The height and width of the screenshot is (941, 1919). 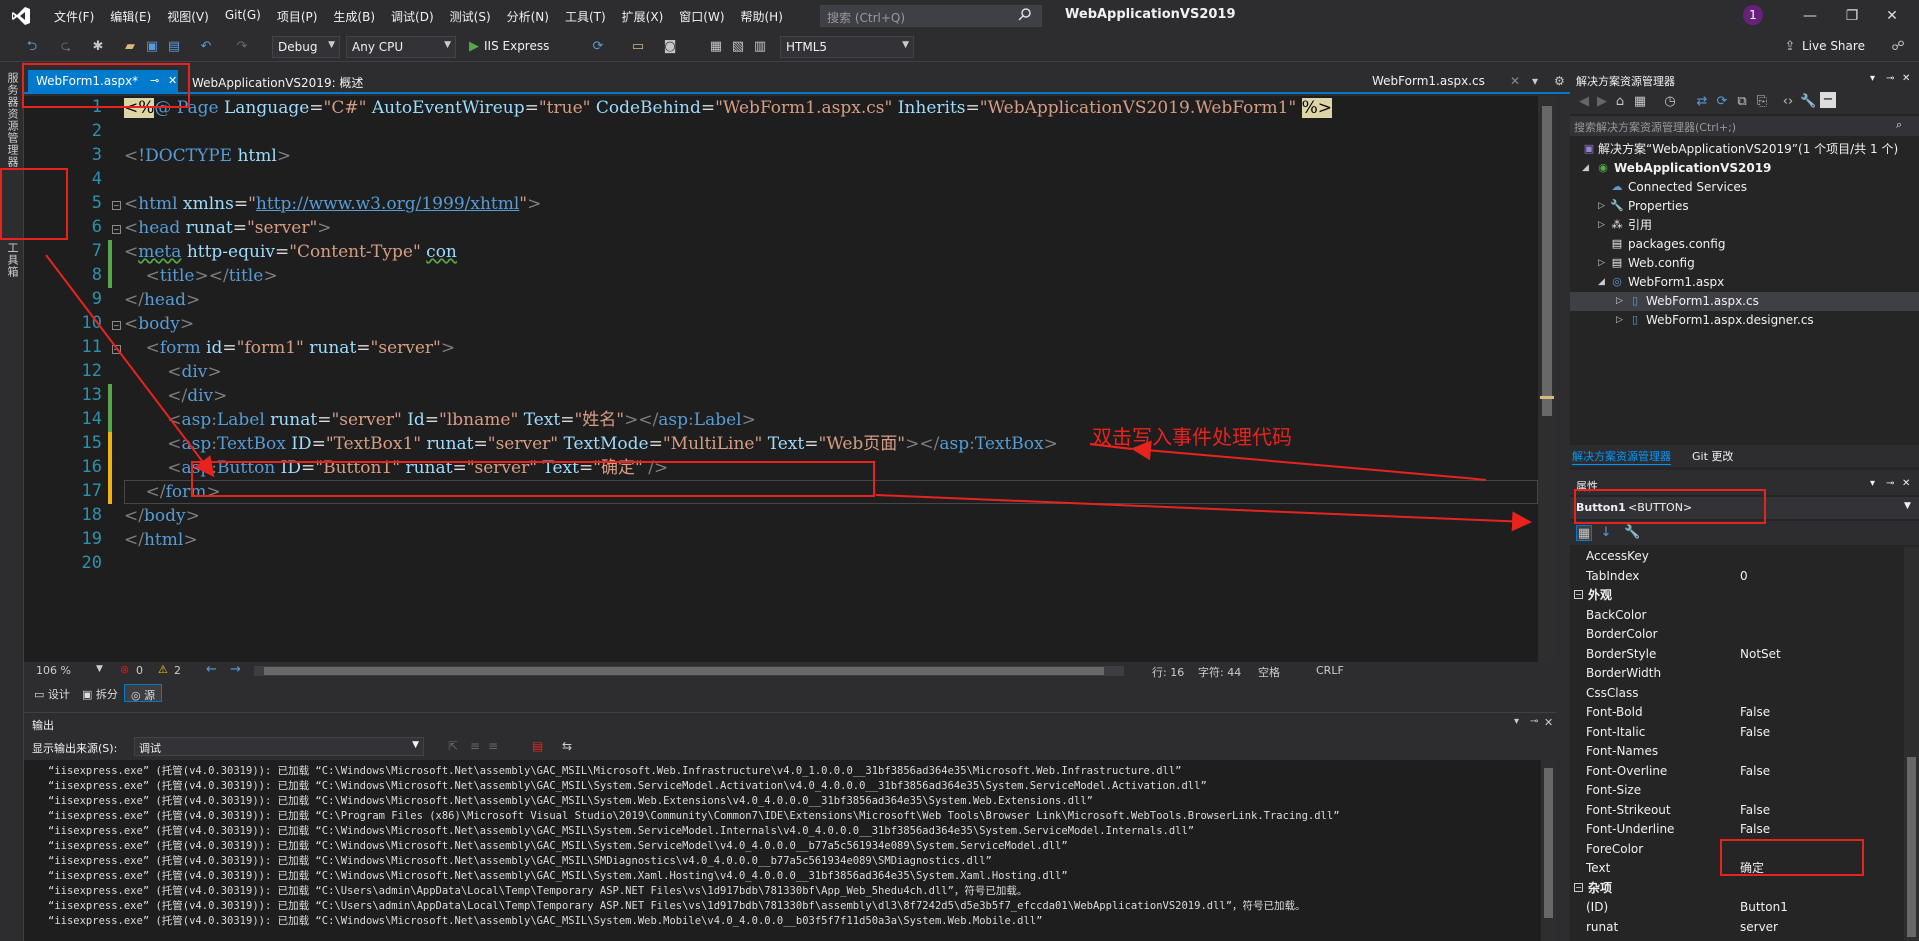 What do you see at coordinates (139, 670) in the screenshot?
I see `error-count: 0` at bounding box center [139, 670].